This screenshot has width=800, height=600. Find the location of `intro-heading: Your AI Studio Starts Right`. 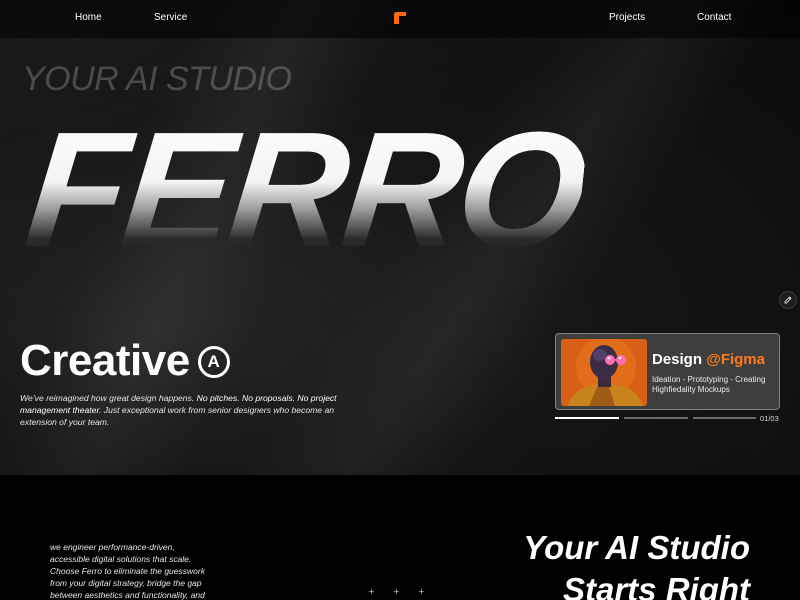

intro-heading: Your AI Studio Starts Right is located at coordinates (590, 563).